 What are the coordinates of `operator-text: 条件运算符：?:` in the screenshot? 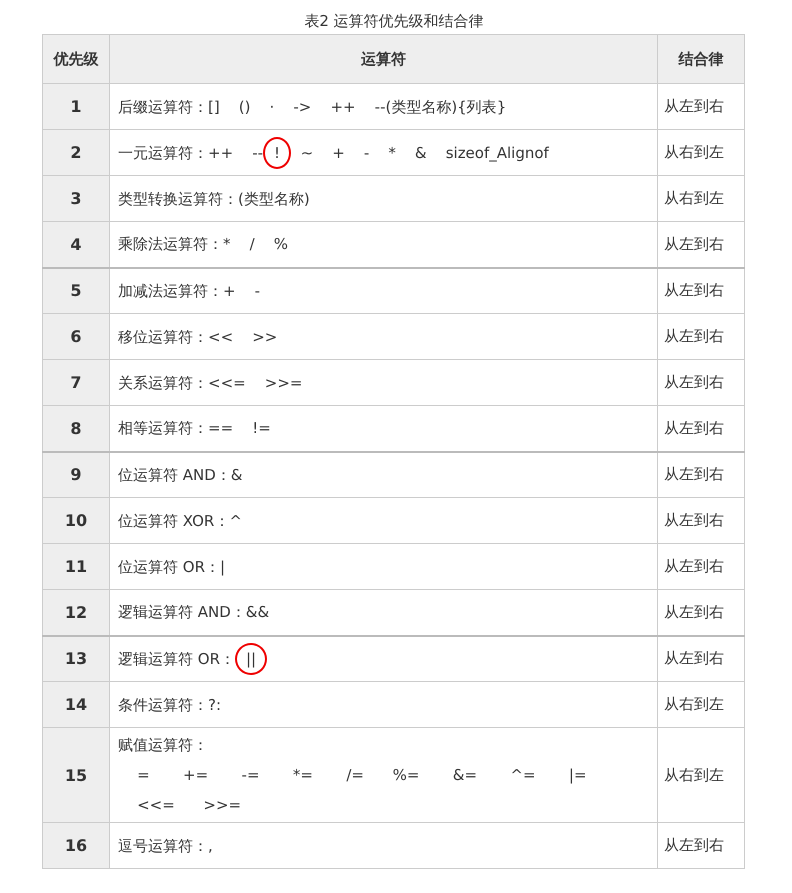 It's located at (170, 705).